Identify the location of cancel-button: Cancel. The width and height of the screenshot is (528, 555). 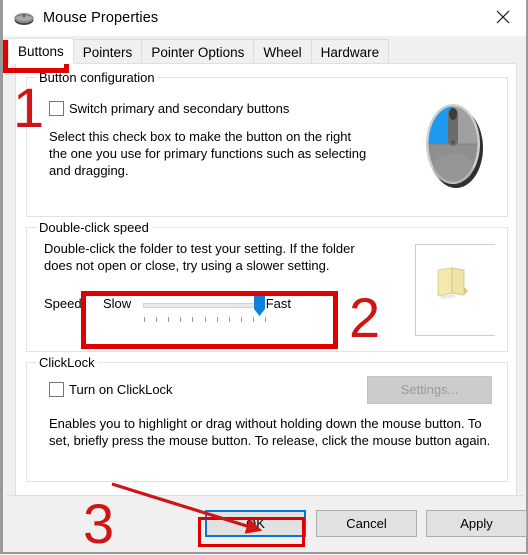
(366, 523).